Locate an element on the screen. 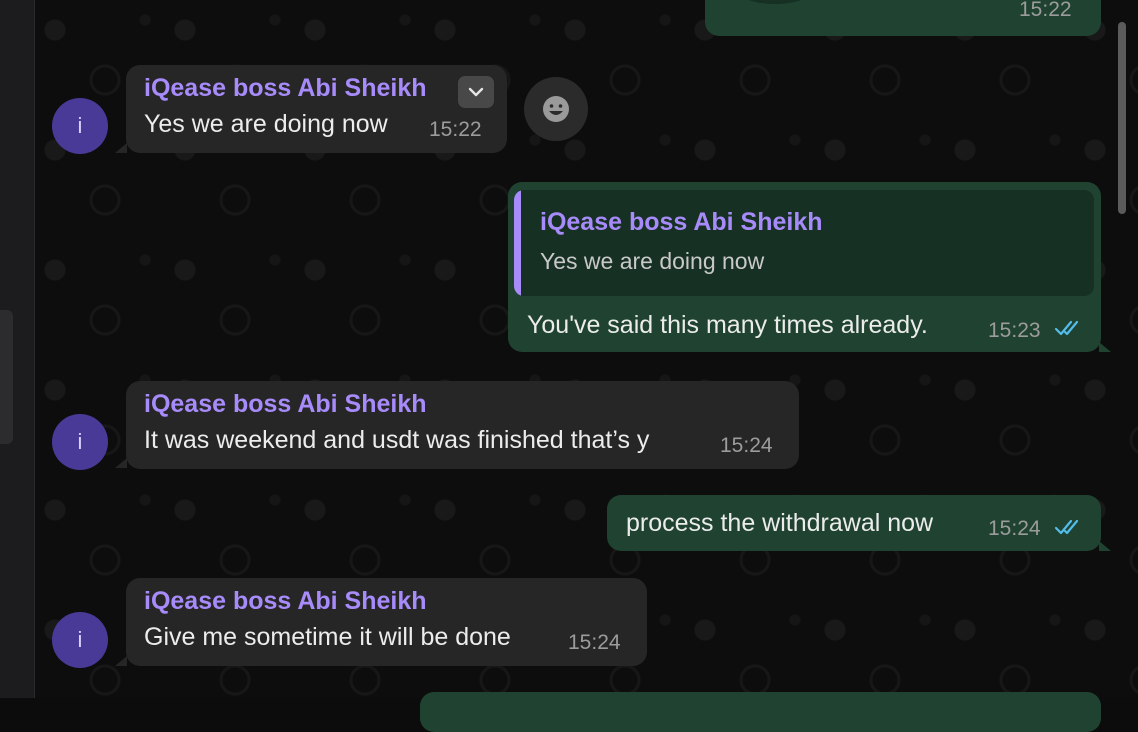 This screenshot has height=732, width=1138. message-text: Give me sometime it will be done is located at coordinates (327, 637).